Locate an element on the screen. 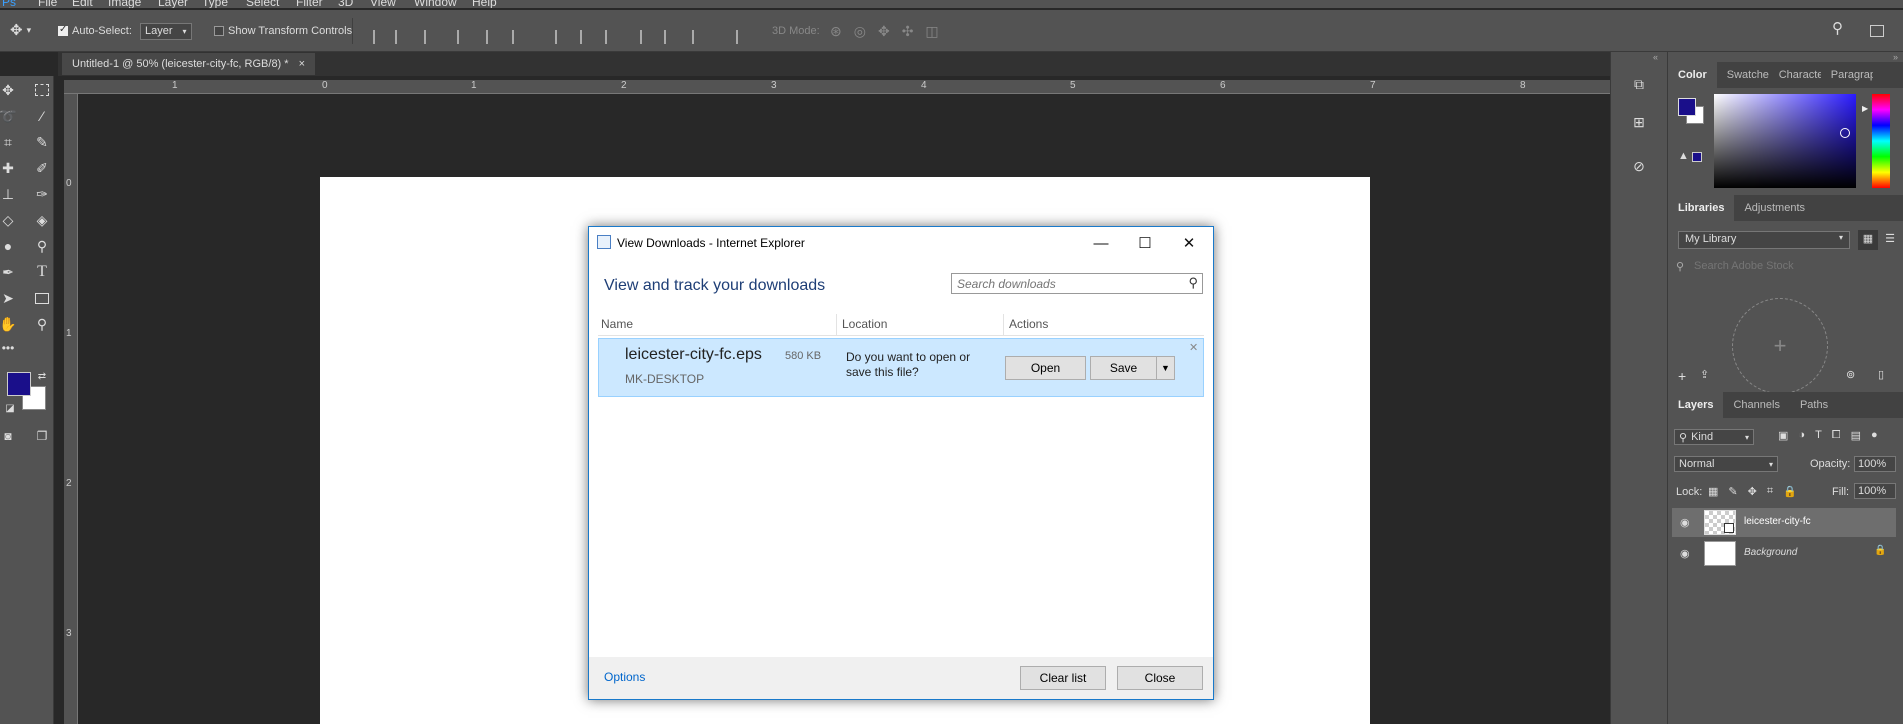 This screenshot has height=724, width=1903. menu-window: Window is located at coordinates (435, 4).